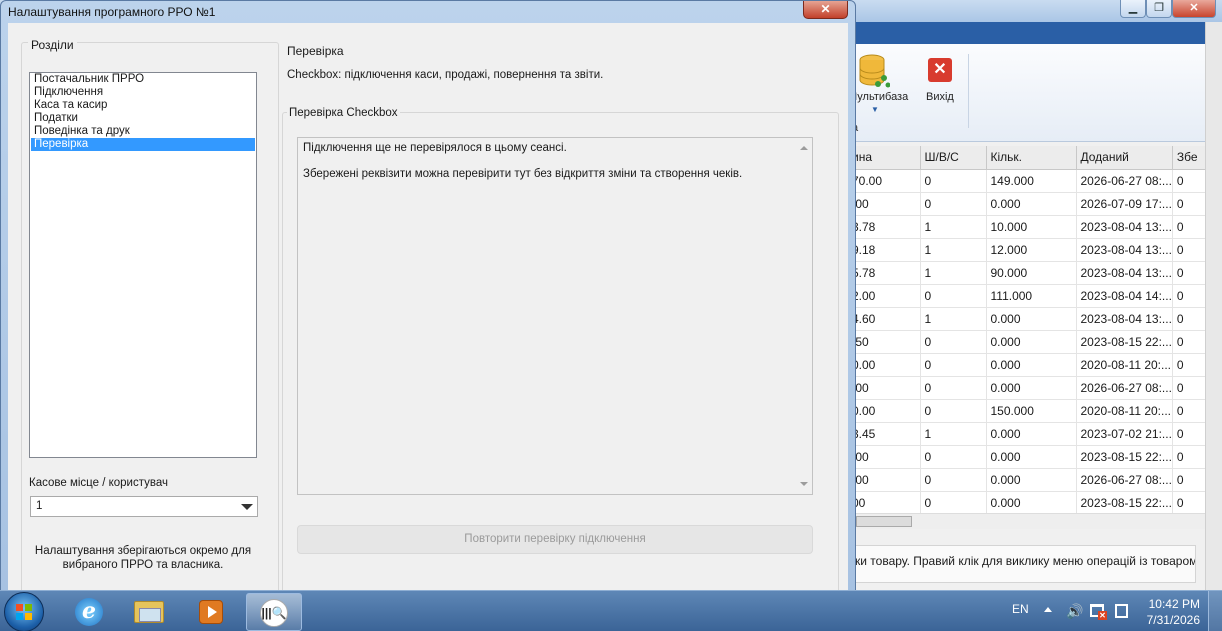 This screenshot has height=631, width=1222. I want to click on section-item: Каса та касир, so click(143, 105).